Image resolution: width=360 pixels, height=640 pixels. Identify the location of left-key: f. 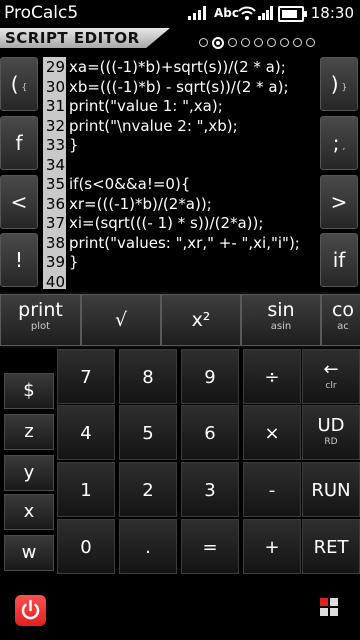
(19, 143).